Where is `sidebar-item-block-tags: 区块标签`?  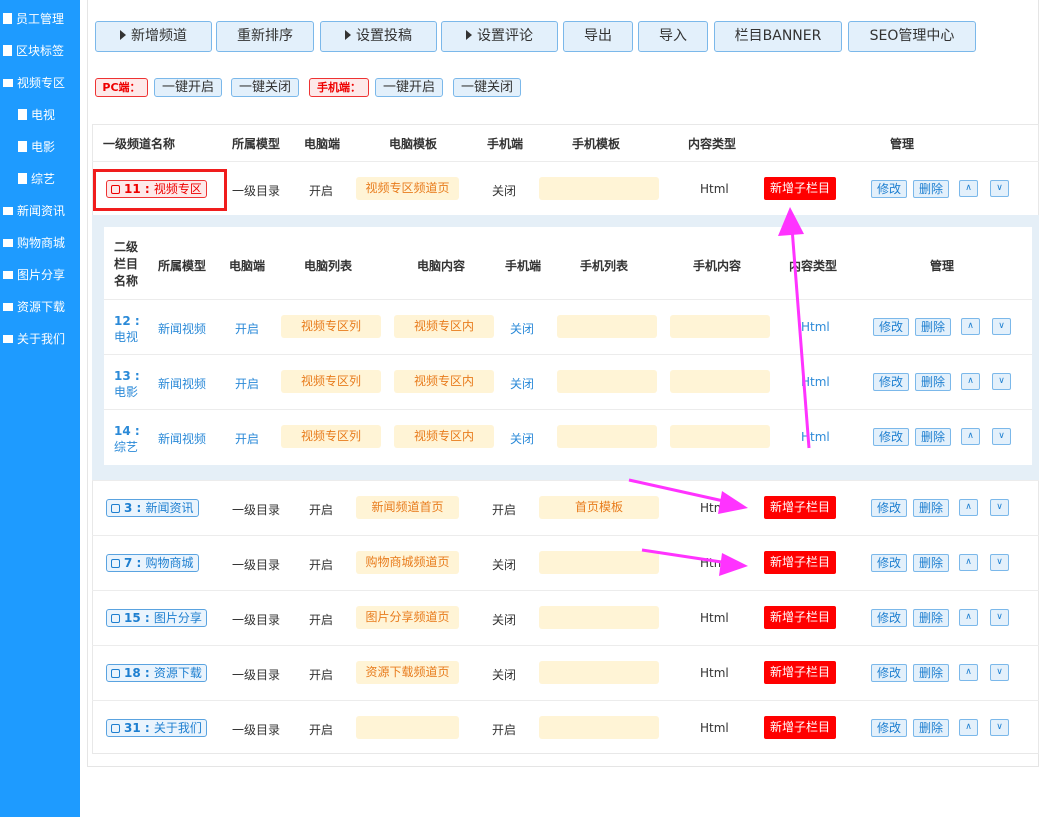 sidebar-item-block-tags: 区块标签 is located at coordinates (33, 51).